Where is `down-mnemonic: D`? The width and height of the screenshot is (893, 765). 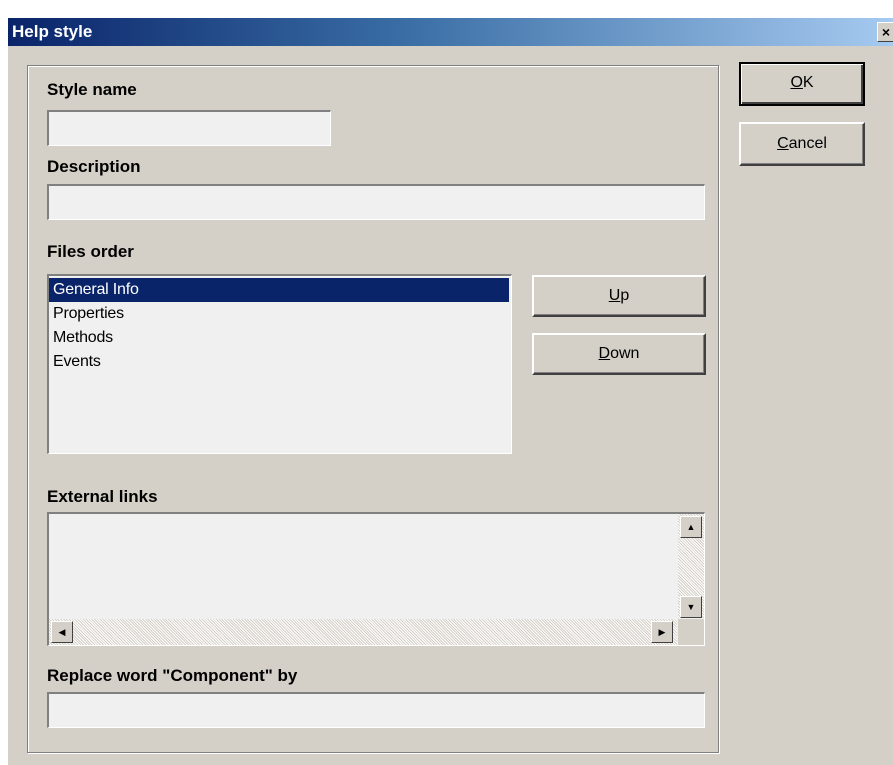 down-mnemonic: D is located at coordinates (604, 353).